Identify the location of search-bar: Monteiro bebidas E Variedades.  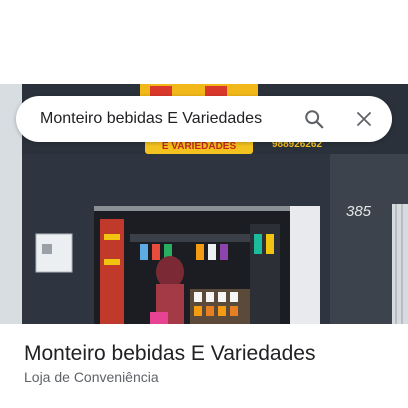
(204, 119).